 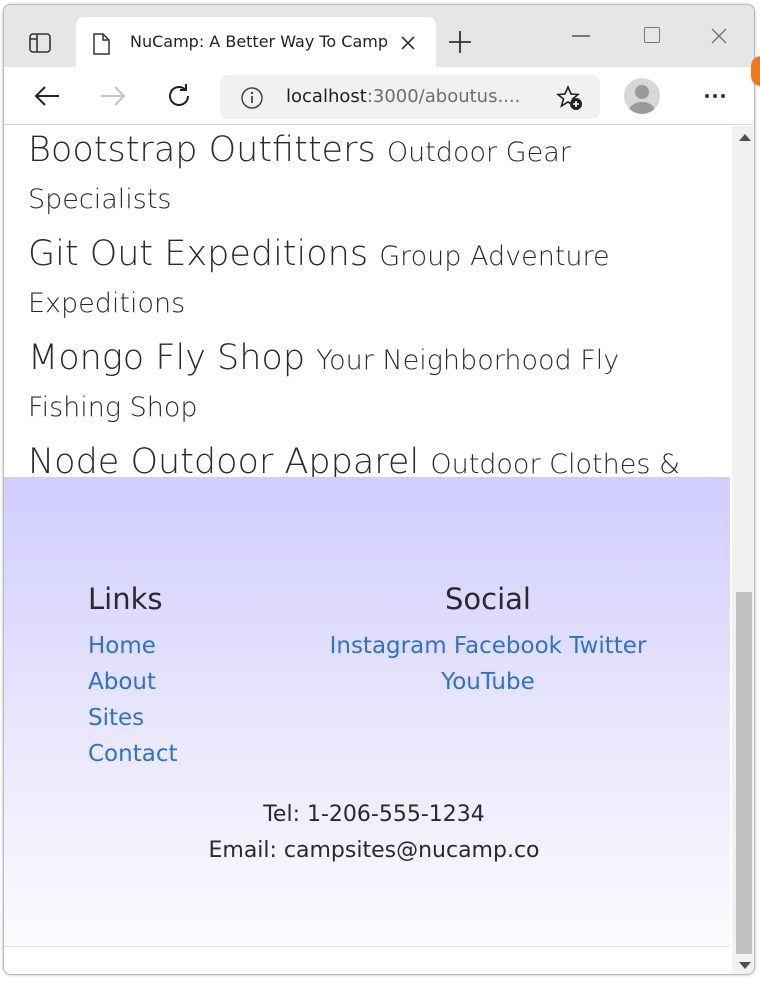 I want to click on contact-phone: Tel: 1-206-555-1234, so click(x=374, y=814).